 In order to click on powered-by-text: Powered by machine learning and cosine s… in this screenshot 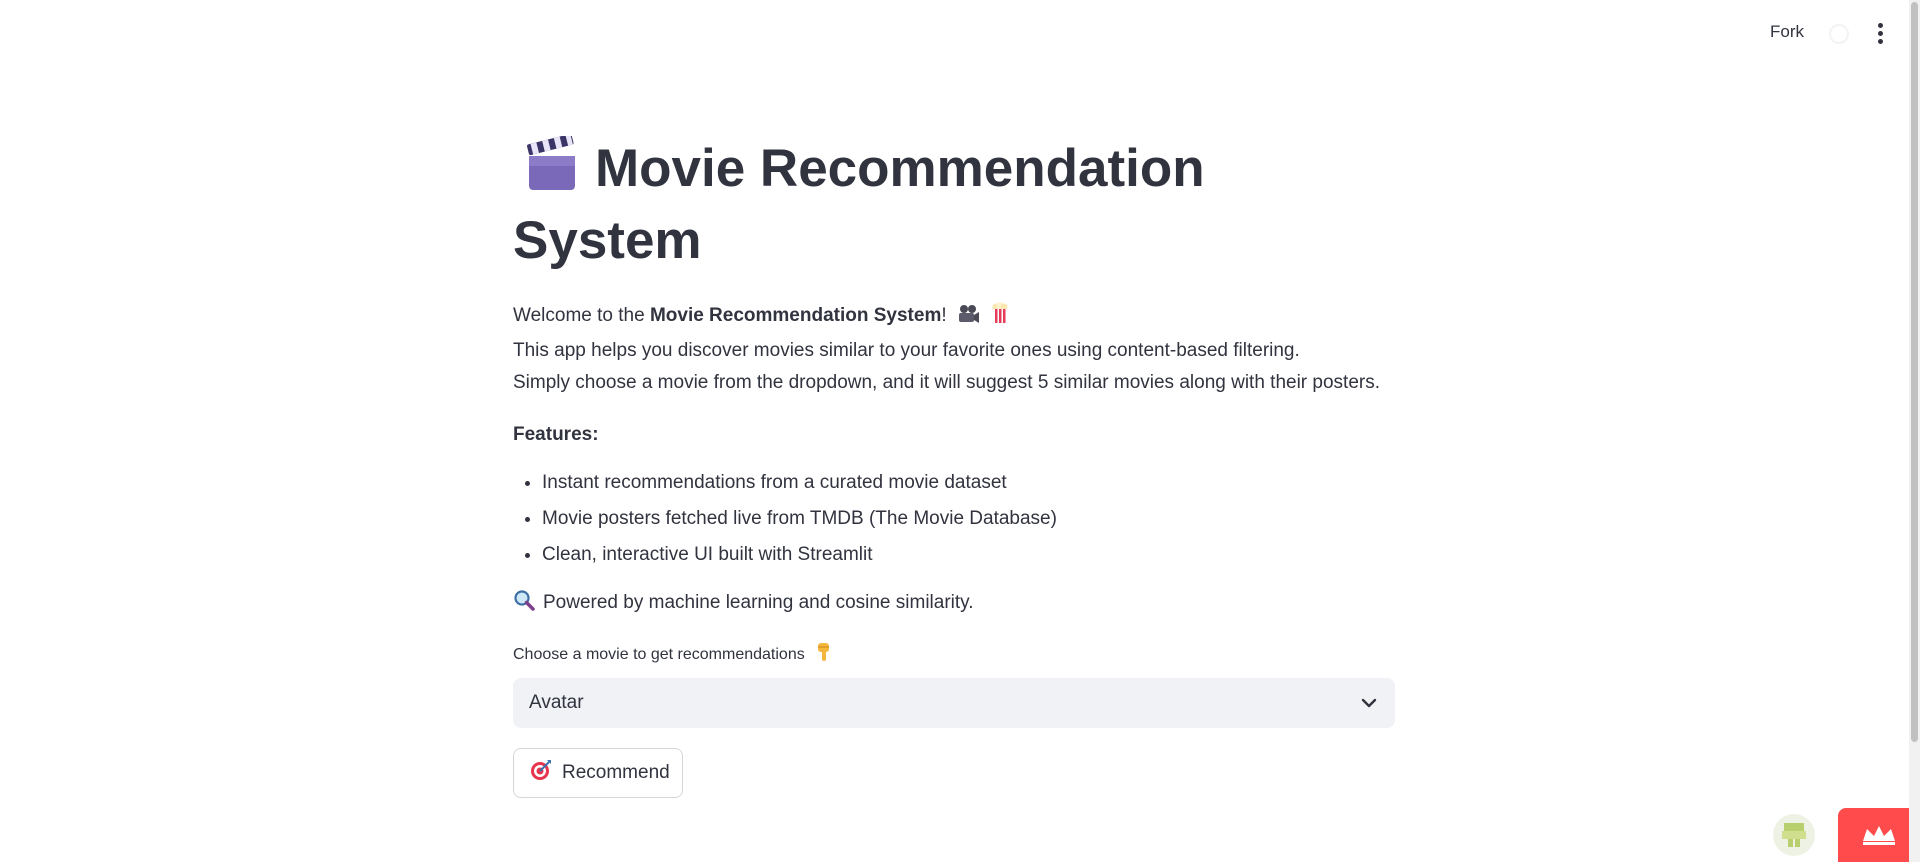, I will do `click(758, 602)`.